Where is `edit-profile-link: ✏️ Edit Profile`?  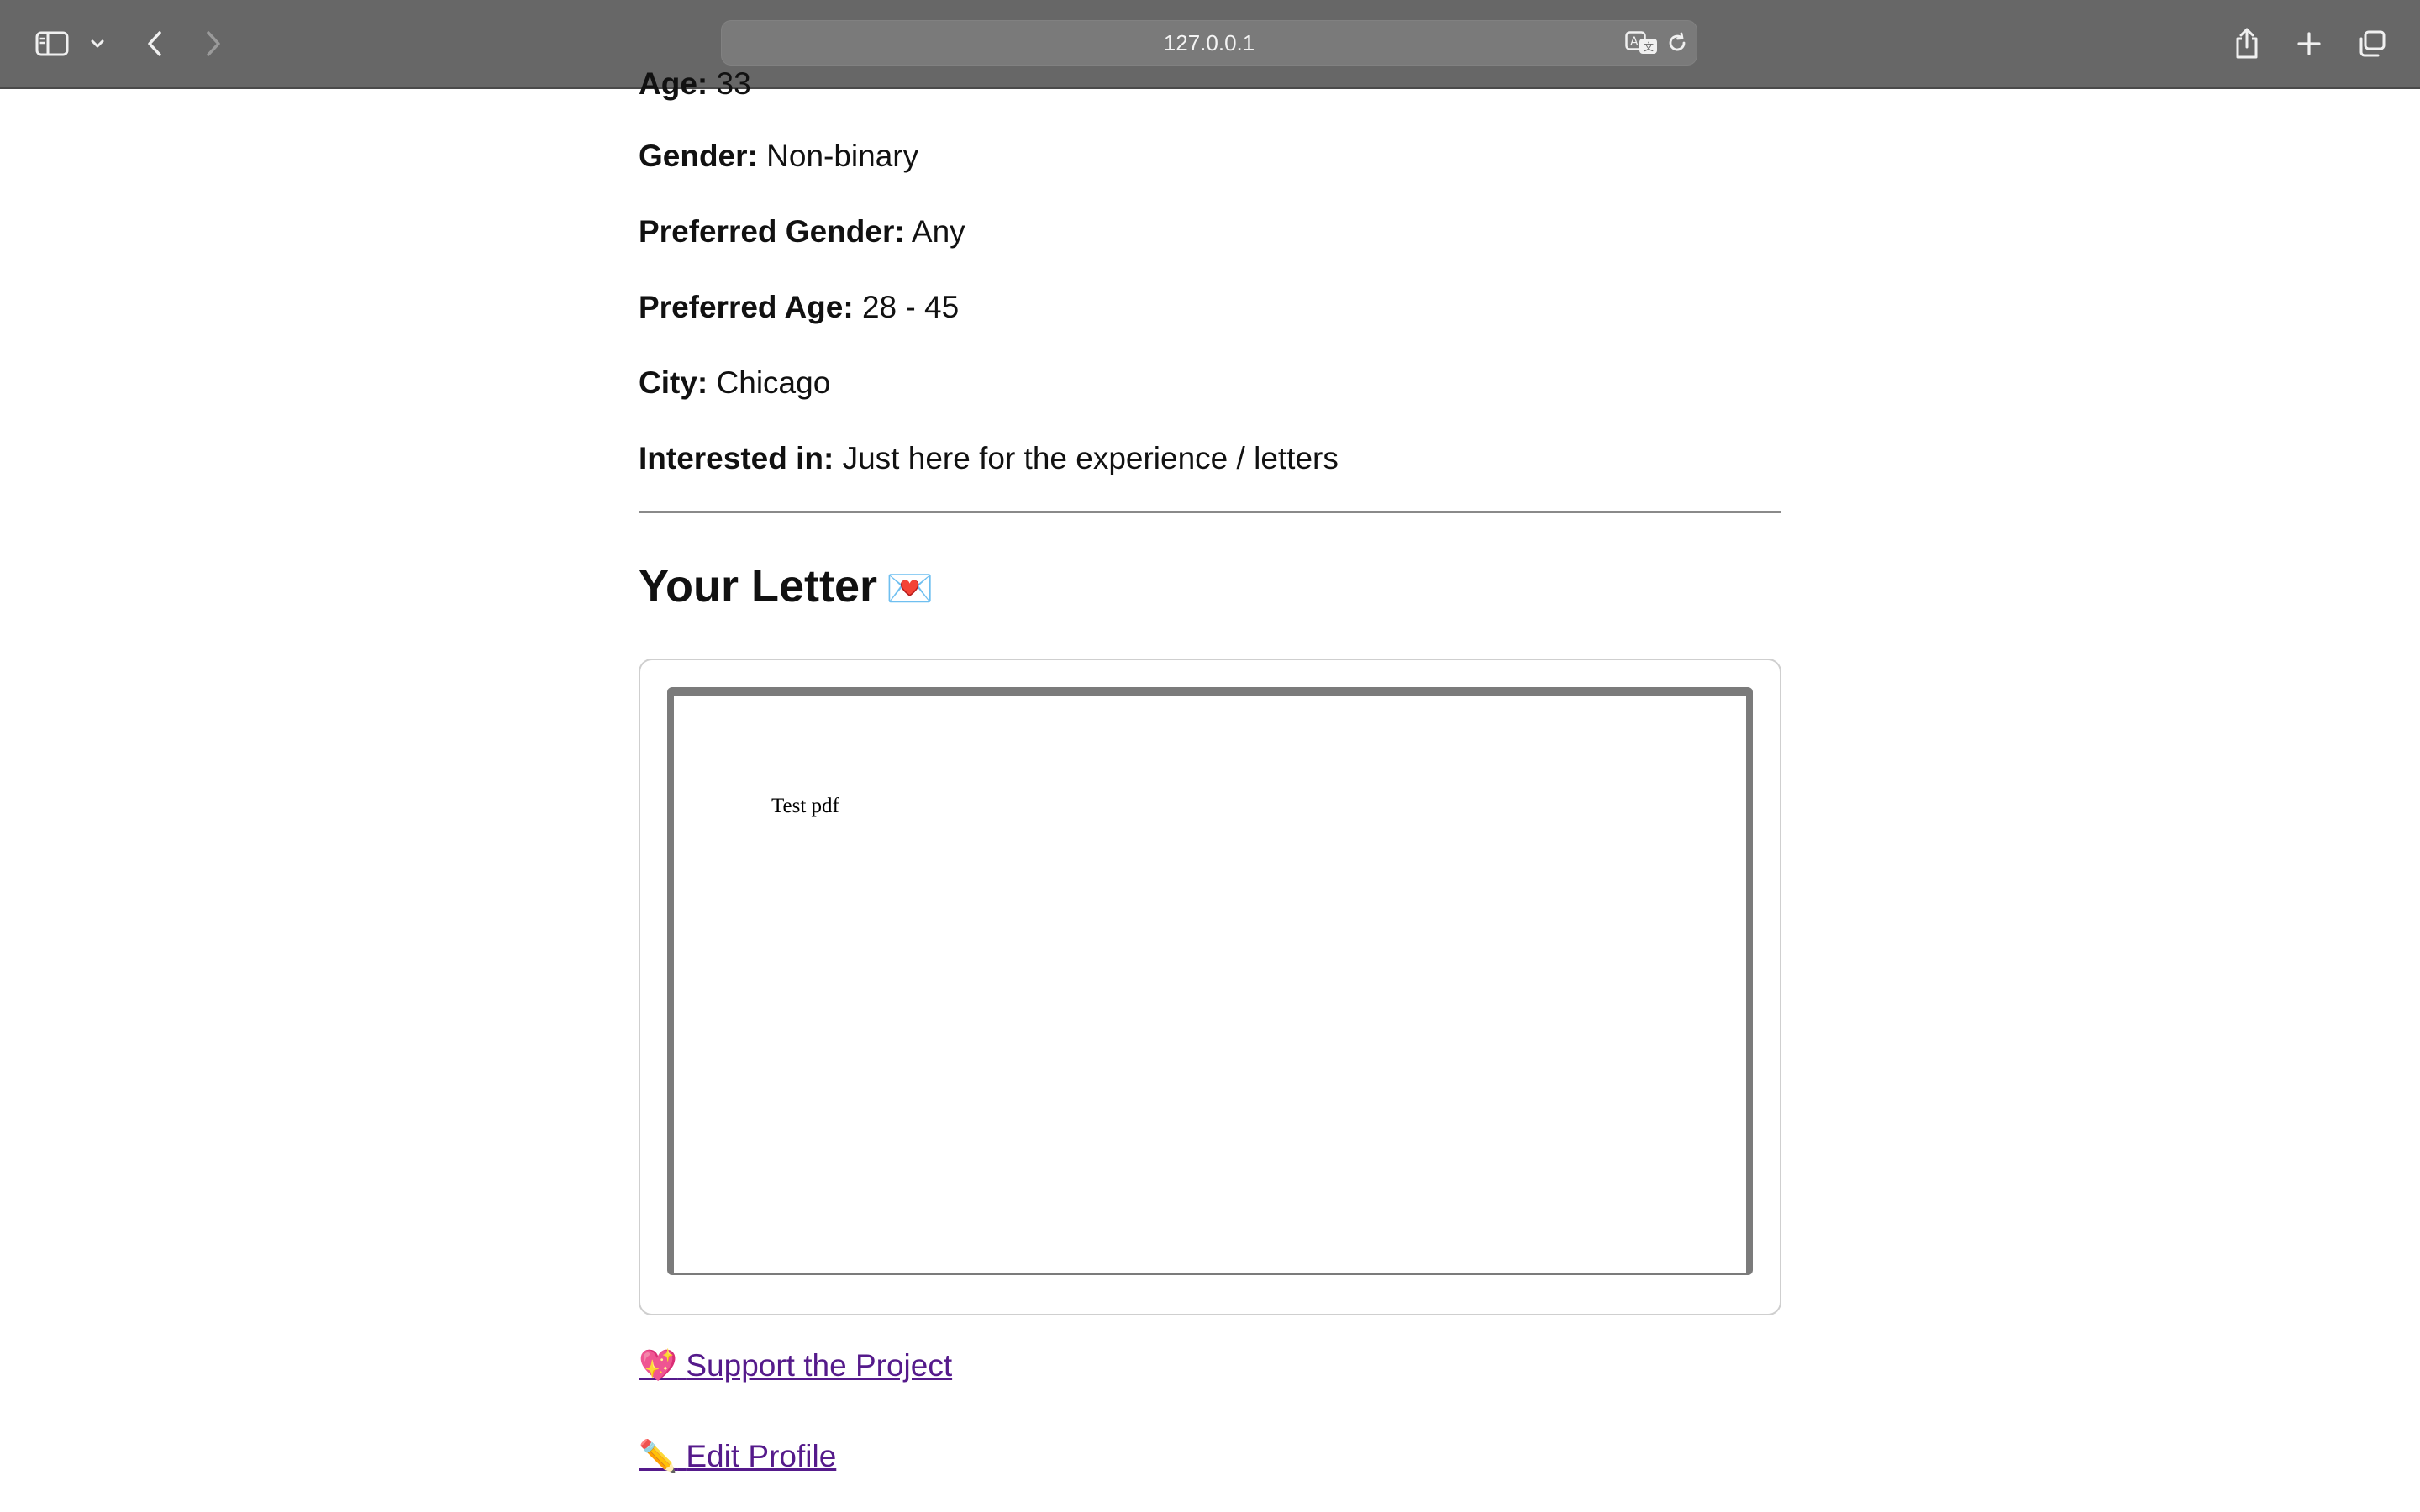 edit-profile-link: ✏️ Edit Profile is located at coordinates (737, 1456).